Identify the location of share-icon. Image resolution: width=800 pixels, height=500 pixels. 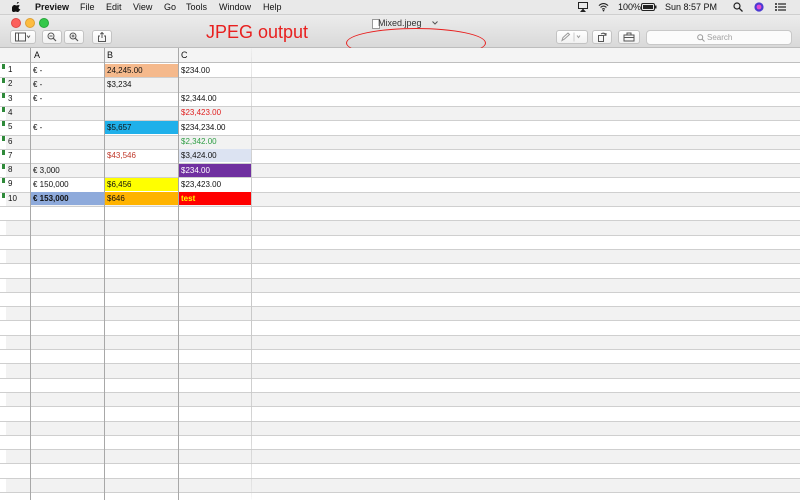
(102, 37).